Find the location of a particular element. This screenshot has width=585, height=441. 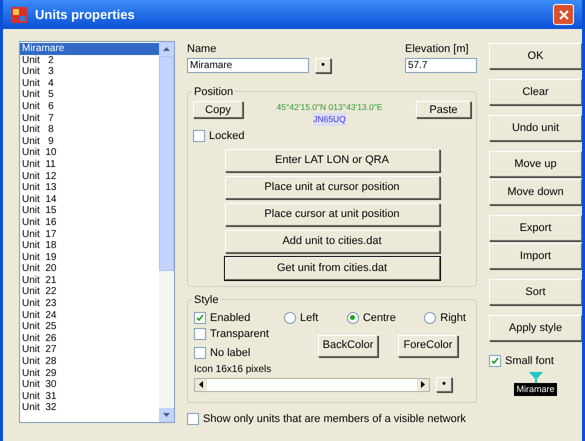

button: Place cursor at unit position is located at coordinates (332, 214).